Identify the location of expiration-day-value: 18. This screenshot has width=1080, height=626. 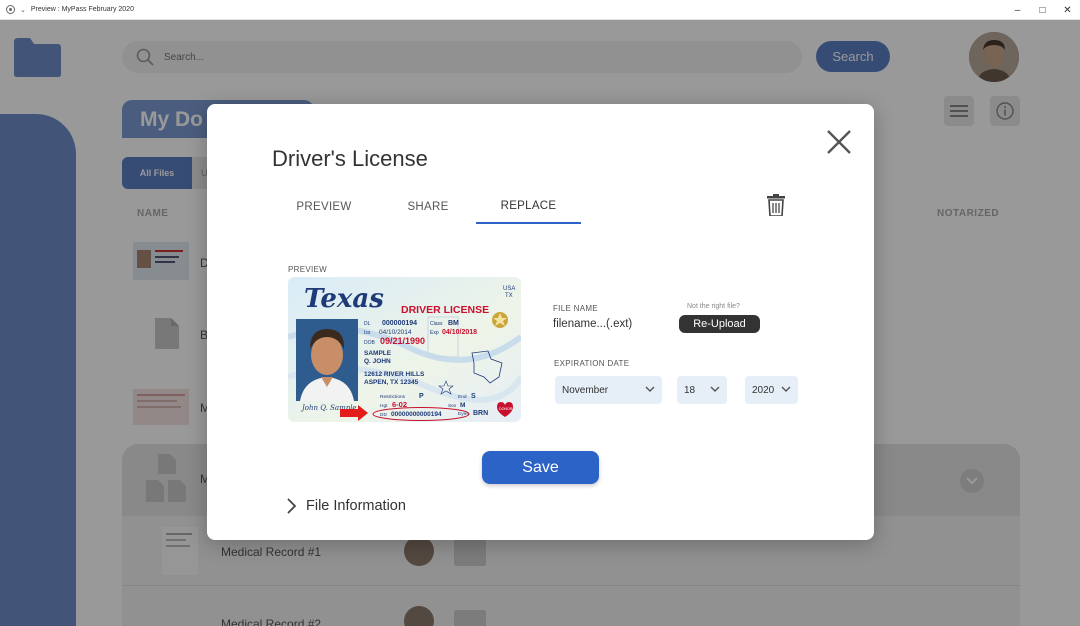
(690, 390).